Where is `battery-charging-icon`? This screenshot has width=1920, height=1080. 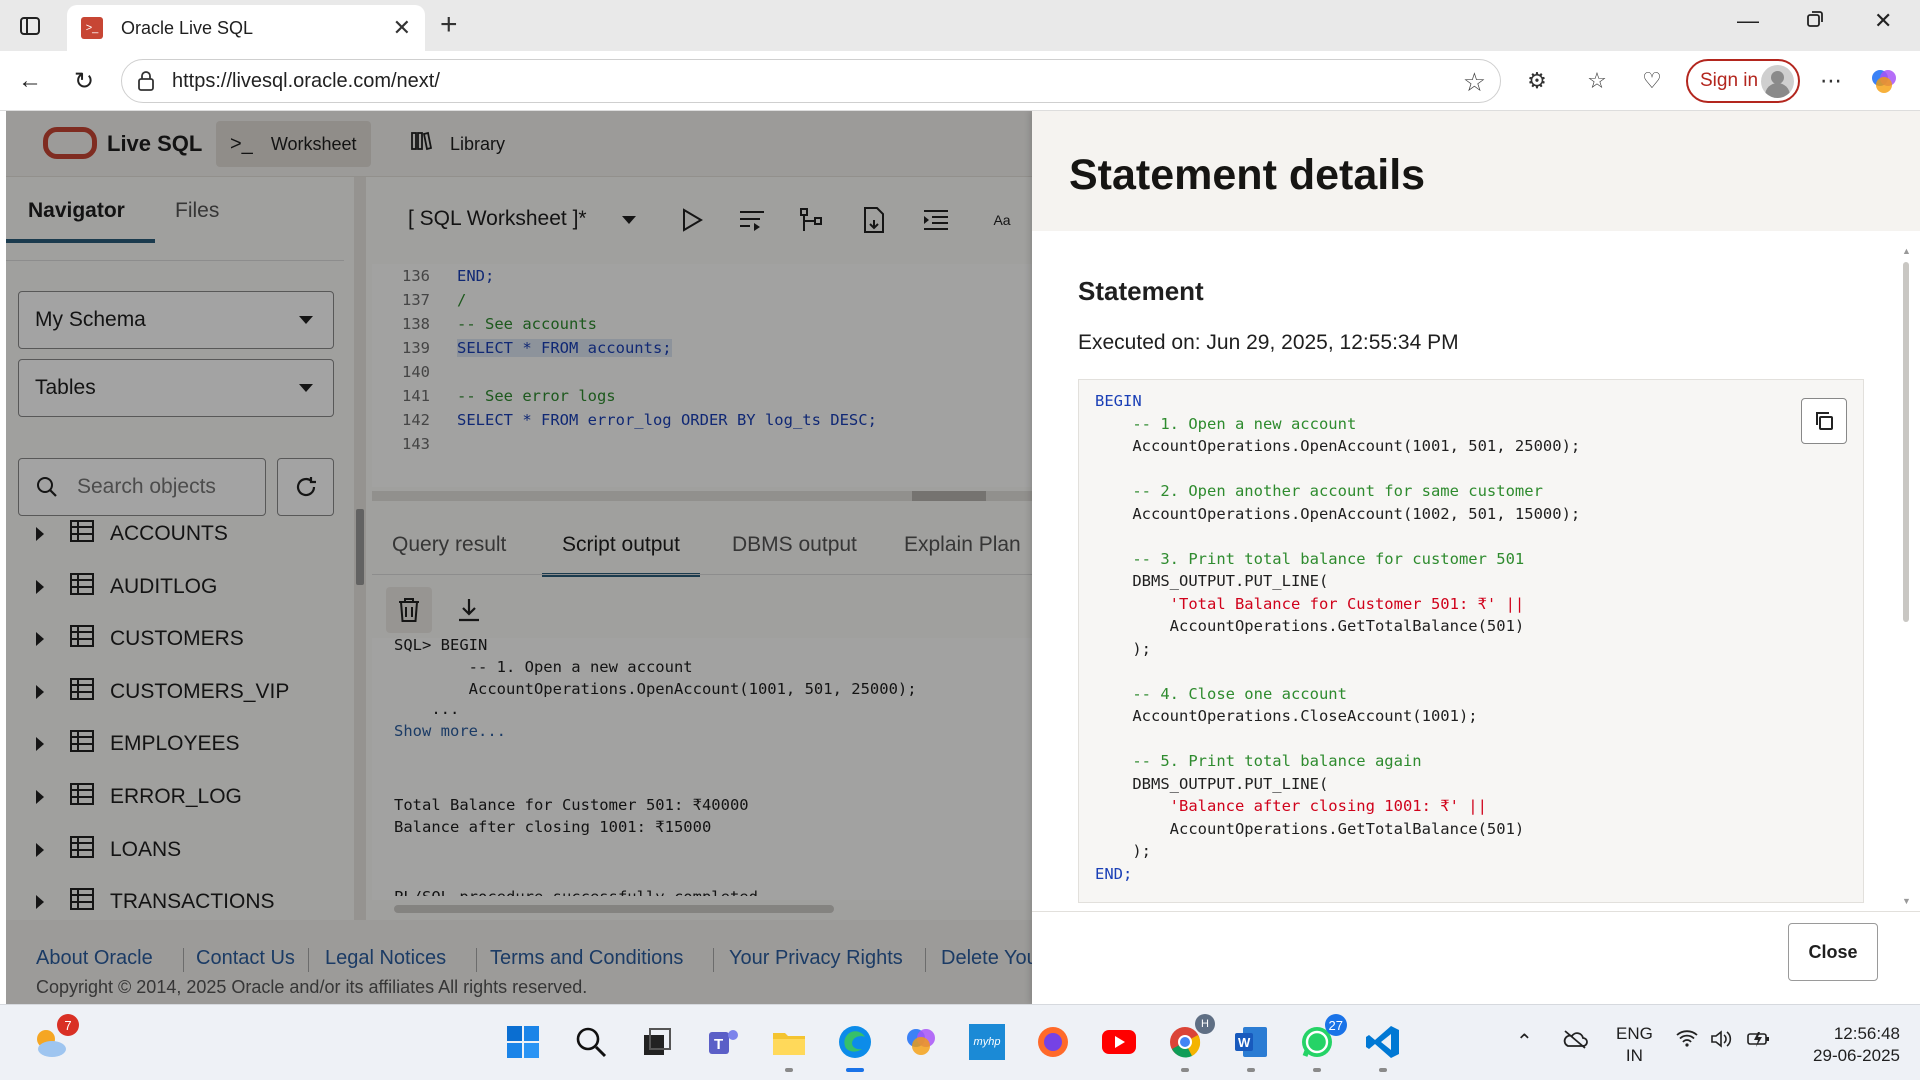 battery-charging-icon is located at coordinates (1759, 1042).